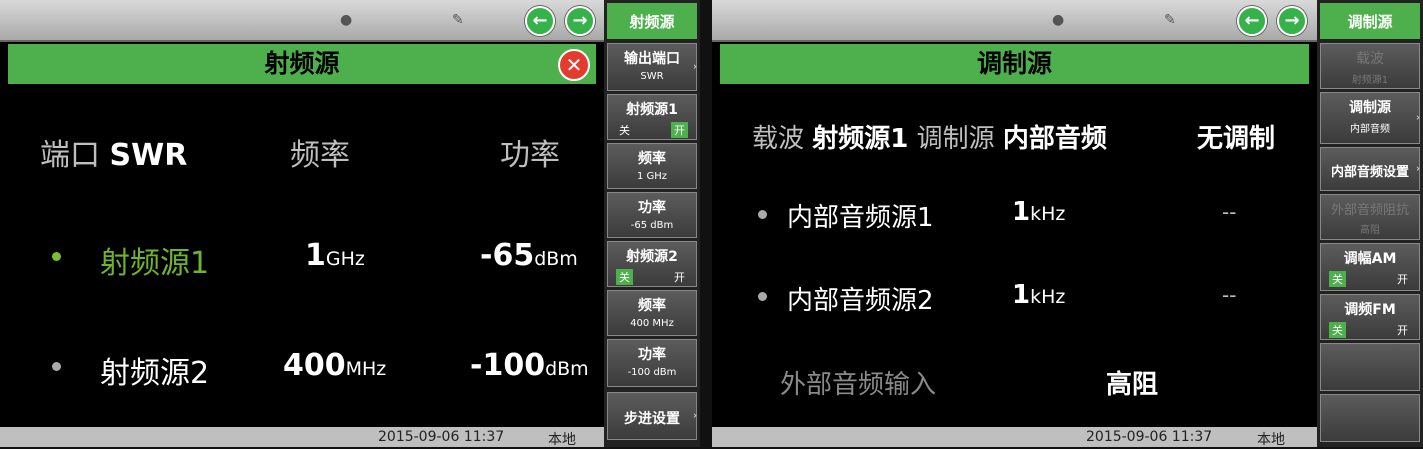 Image resolution: width=1423 pixels, height=449 pixels. I want to click on port-label: 端口, so click(70, 155).